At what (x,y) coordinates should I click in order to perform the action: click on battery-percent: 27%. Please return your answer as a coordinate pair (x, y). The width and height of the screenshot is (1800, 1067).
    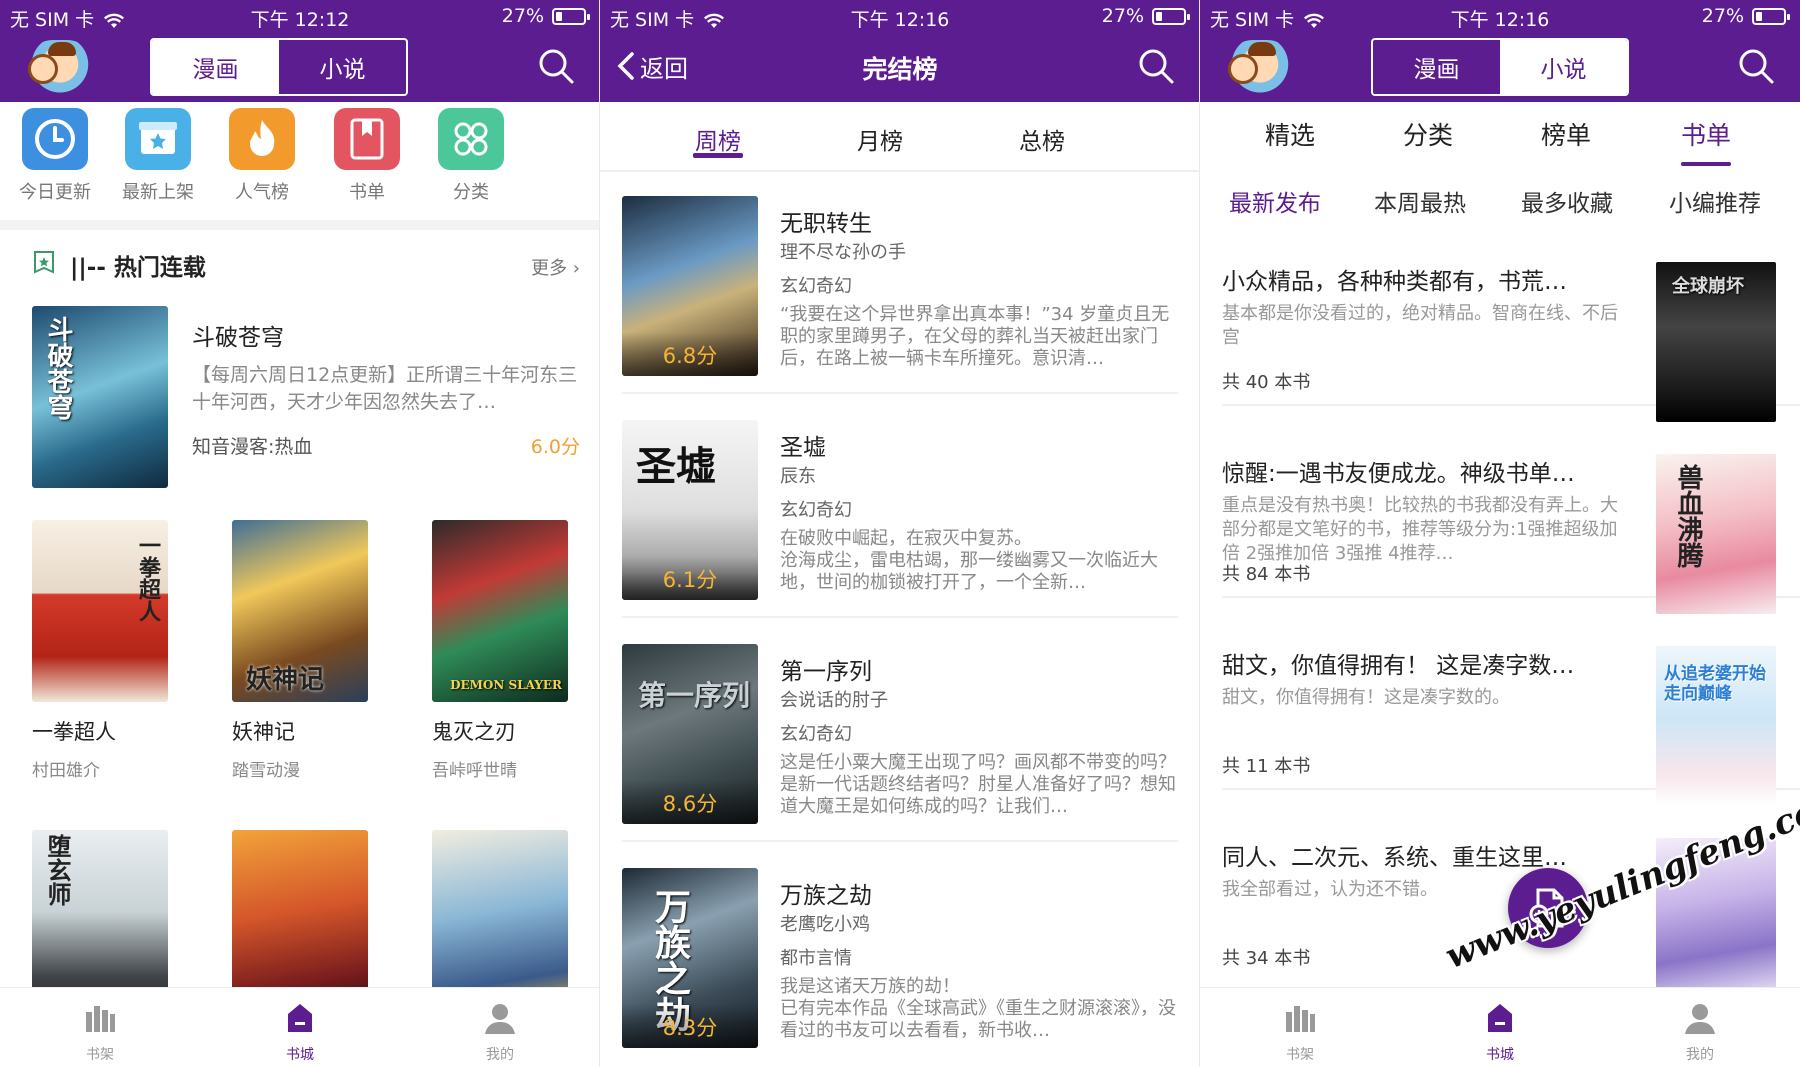
    Looking at the image, I should click on (522, 16).